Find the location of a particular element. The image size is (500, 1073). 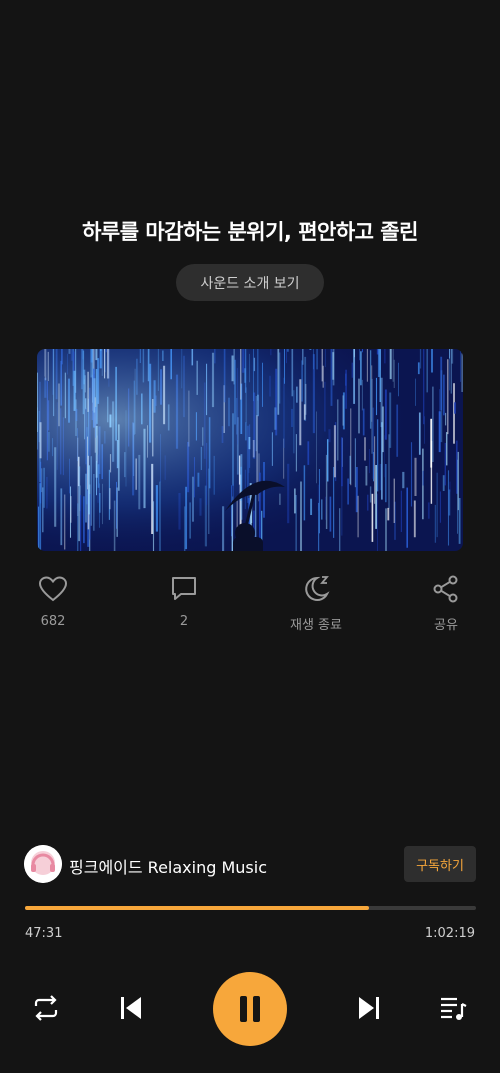

skip-previous-icon is located at coordinates (131, 1008).